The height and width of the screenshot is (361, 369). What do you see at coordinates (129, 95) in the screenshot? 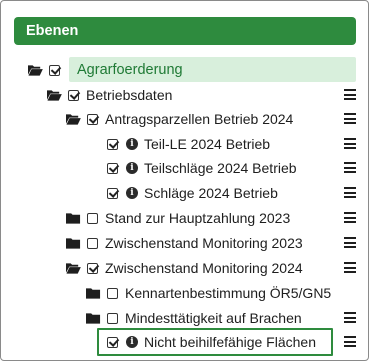
I see `tree-node-label: Betriebsdaten` at bounding box center [129, 95].